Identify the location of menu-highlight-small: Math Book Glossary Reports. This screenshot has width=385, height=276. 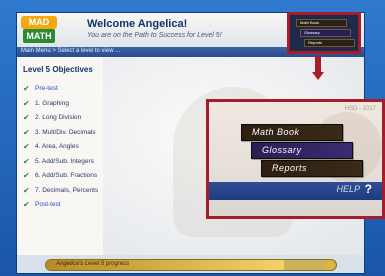
(324, 33).